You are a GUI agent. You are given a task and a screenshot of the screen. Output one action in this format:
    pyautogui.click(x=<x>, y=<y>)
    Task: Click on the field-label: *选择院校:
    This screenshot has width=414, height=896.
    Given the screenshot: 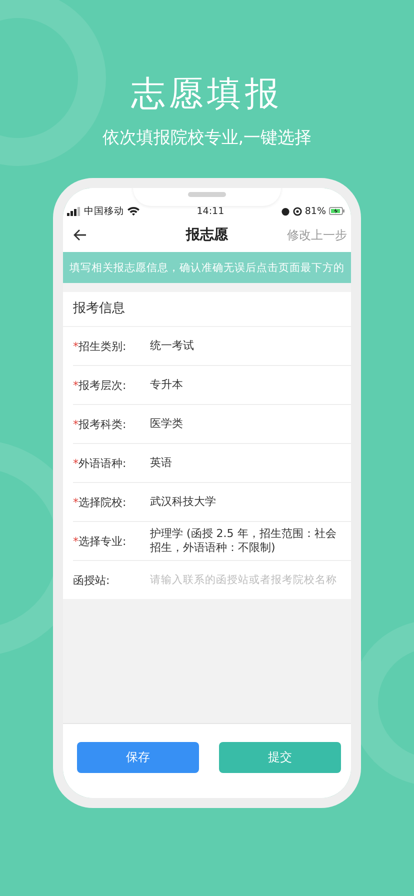 What is the action you would take?
    pyautogui.click(x=100, y=502)
    